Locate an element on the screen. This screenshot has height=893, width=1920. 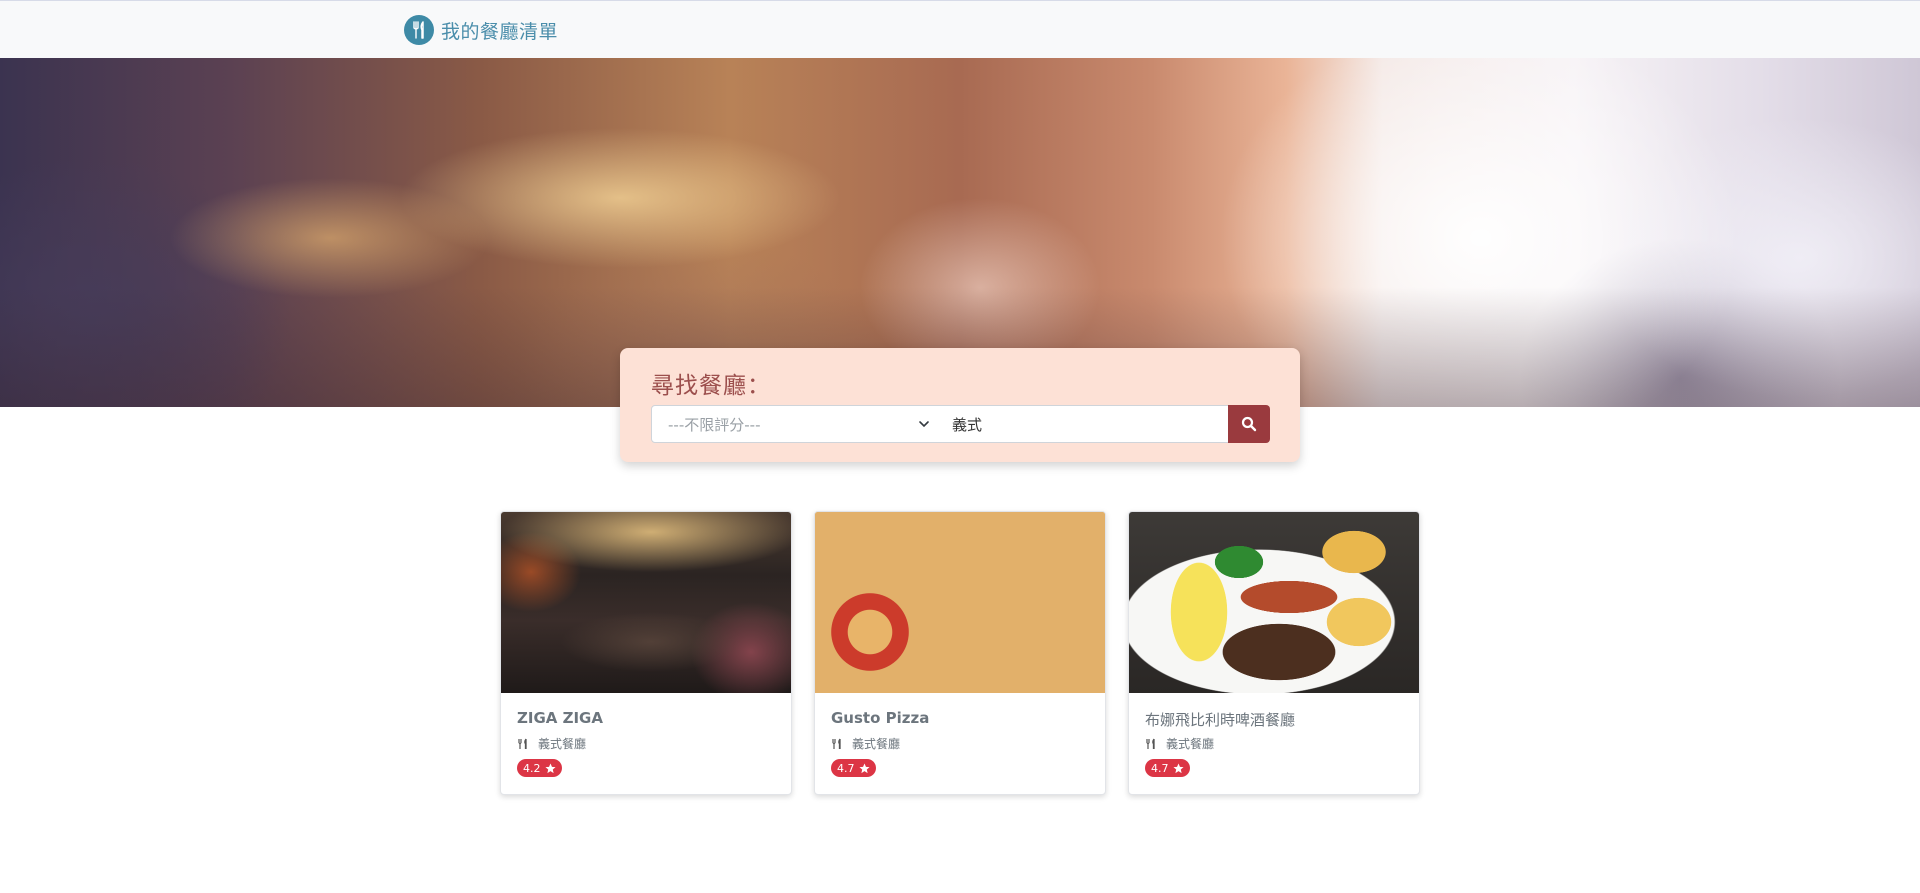
search-icon is located at coordinates (1249, 424).